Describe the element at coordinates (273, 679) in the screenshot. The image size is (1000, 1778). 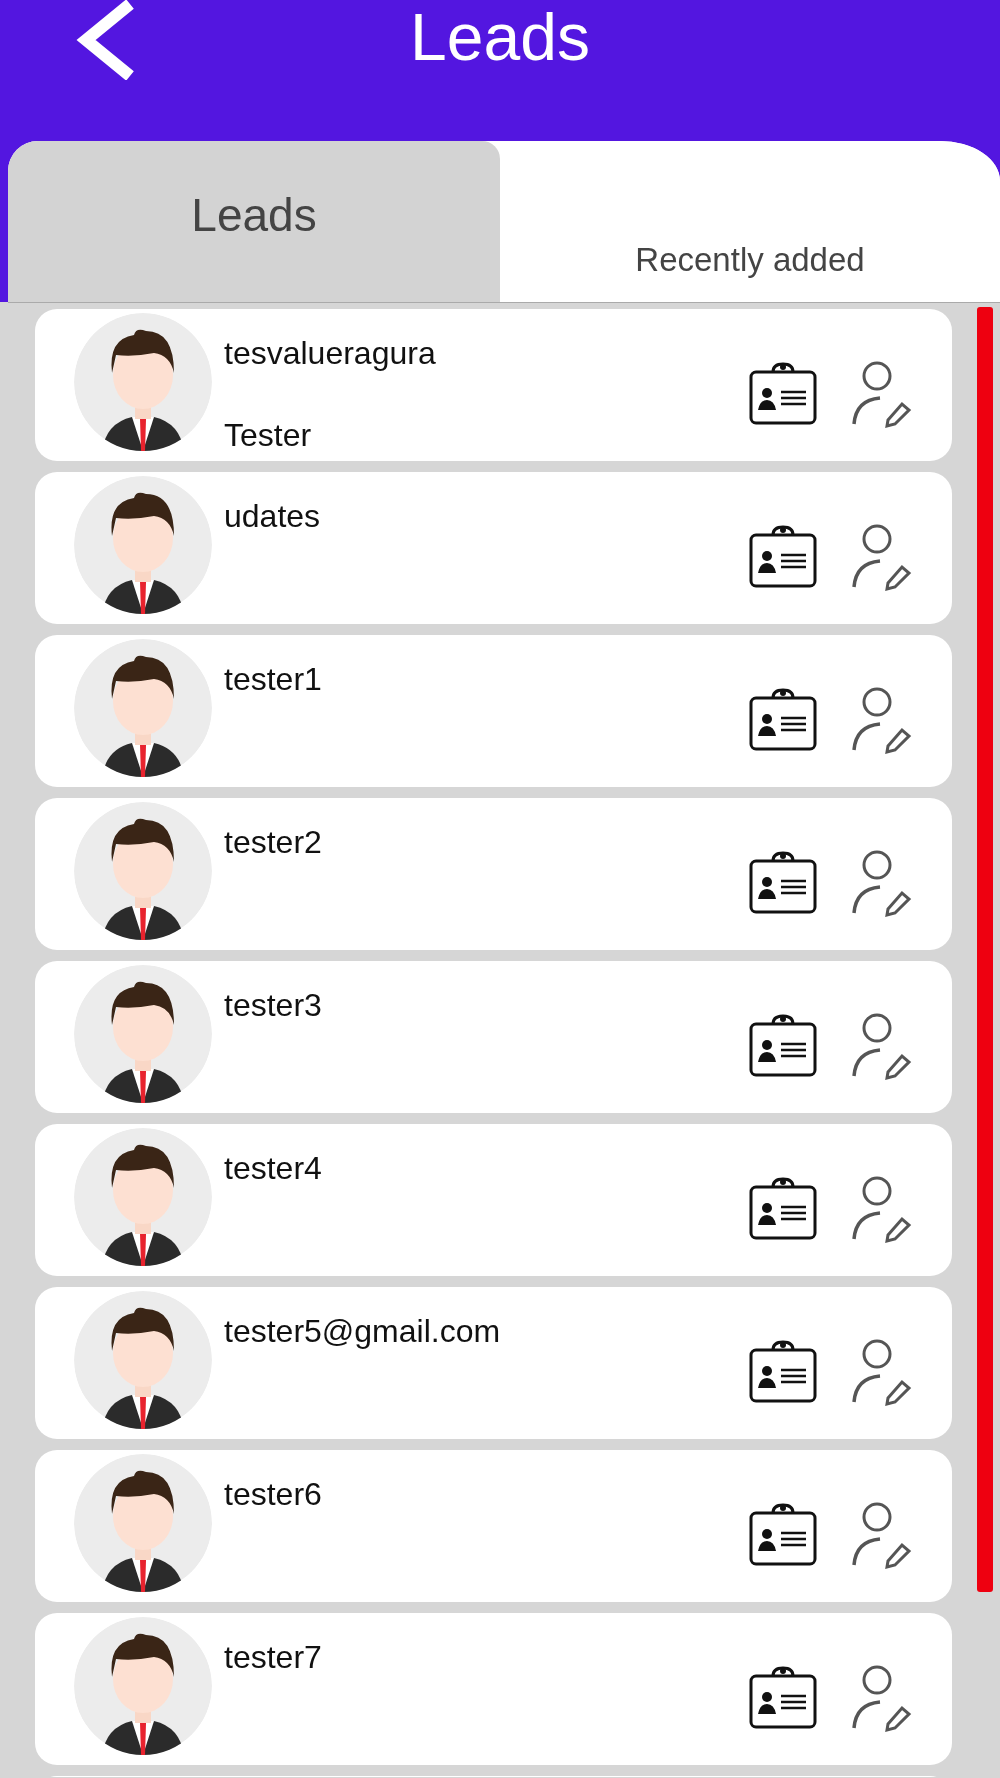
I see `lead-name: tester1` at that location.